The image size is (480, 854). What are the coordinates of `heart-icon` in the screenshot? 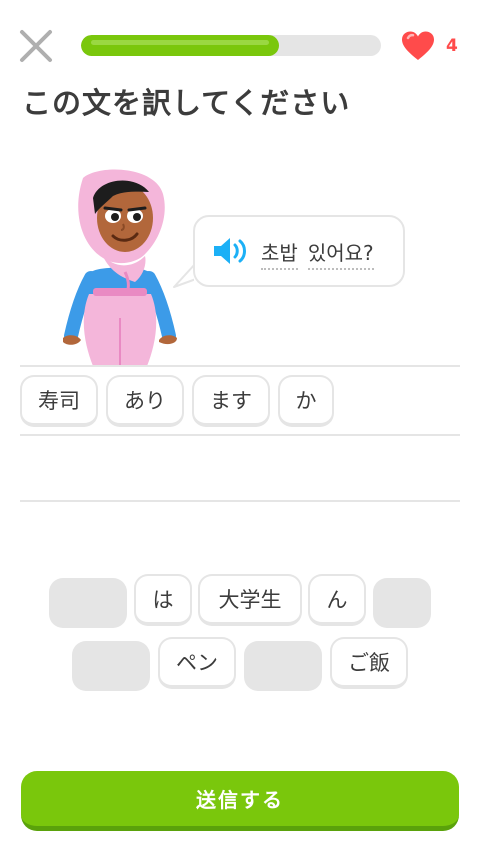 It's located at (418, 45).